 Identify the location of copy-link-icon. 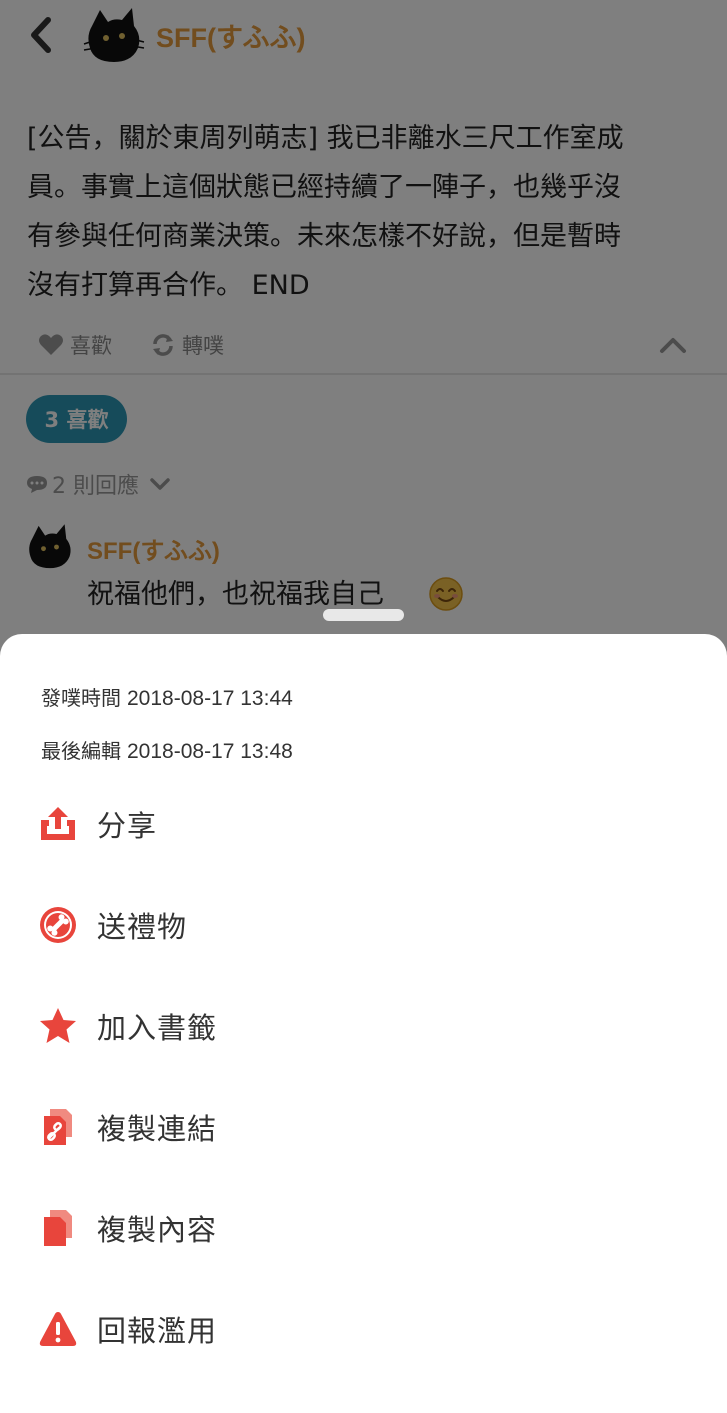
(58, 1127).